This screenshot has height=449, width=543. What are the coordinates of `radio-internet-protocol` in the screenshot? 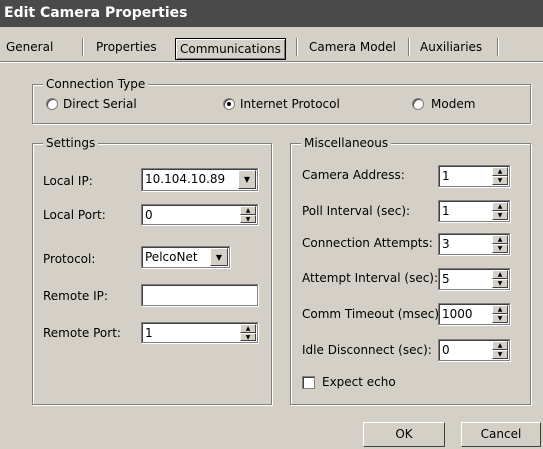 It's located at (229, 104).